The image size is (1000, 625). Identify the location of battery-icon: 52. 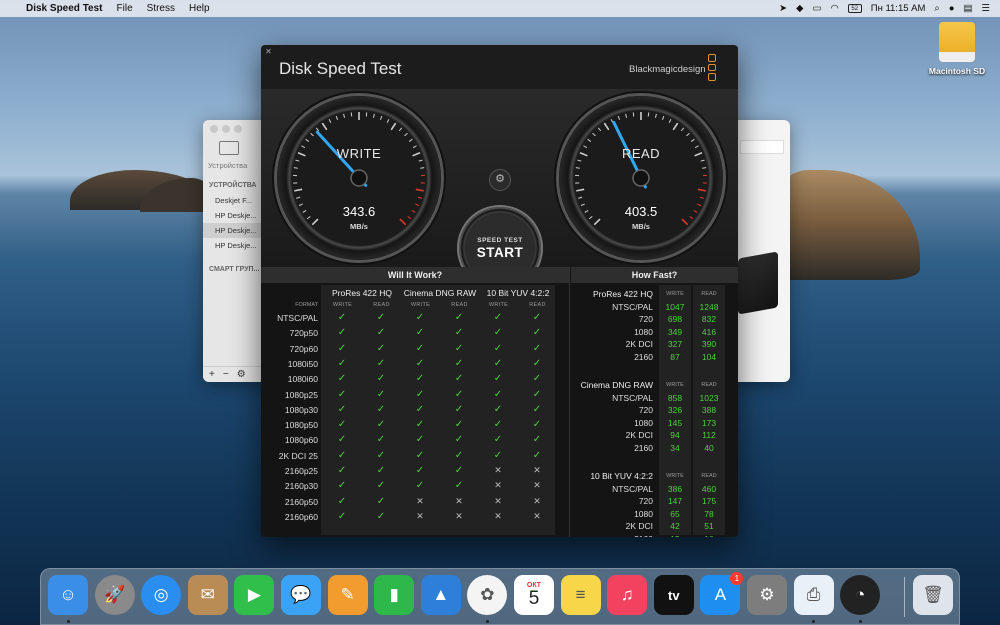
(854, 8).